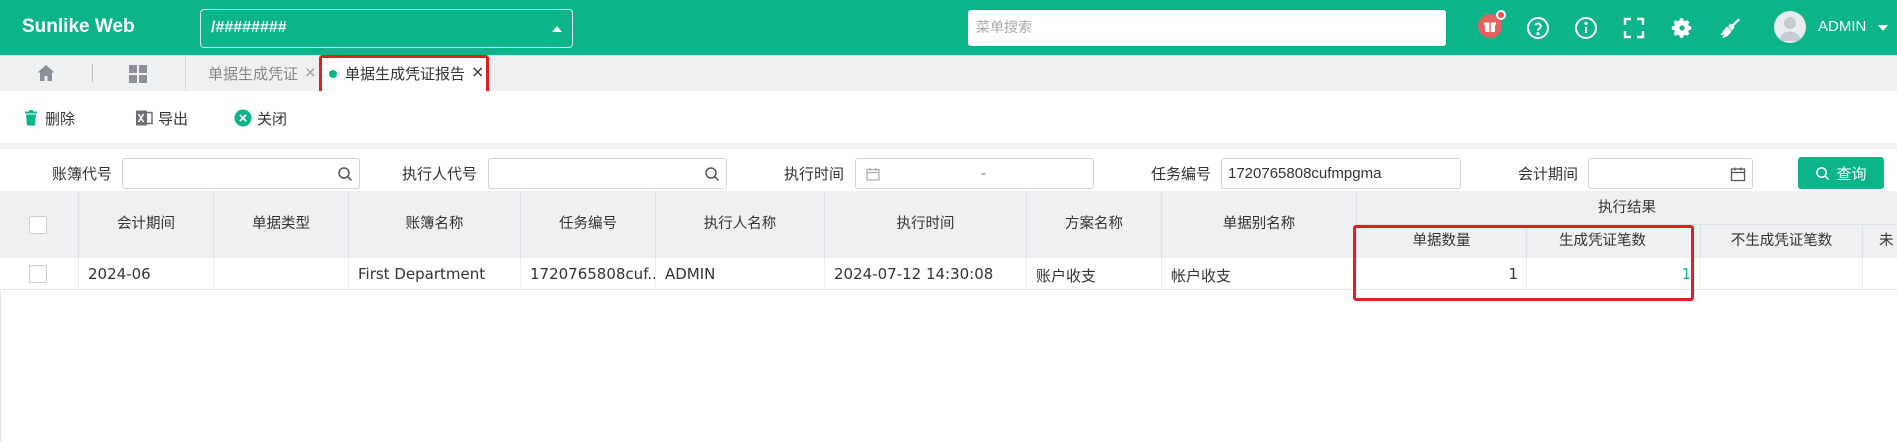 The height and width of the screenshot is (442, 1897). Describe the element at coordinates (1781, 241) in the screenshot. I see `col-no-voucher-count: 不生成凭证笔数` at that location.